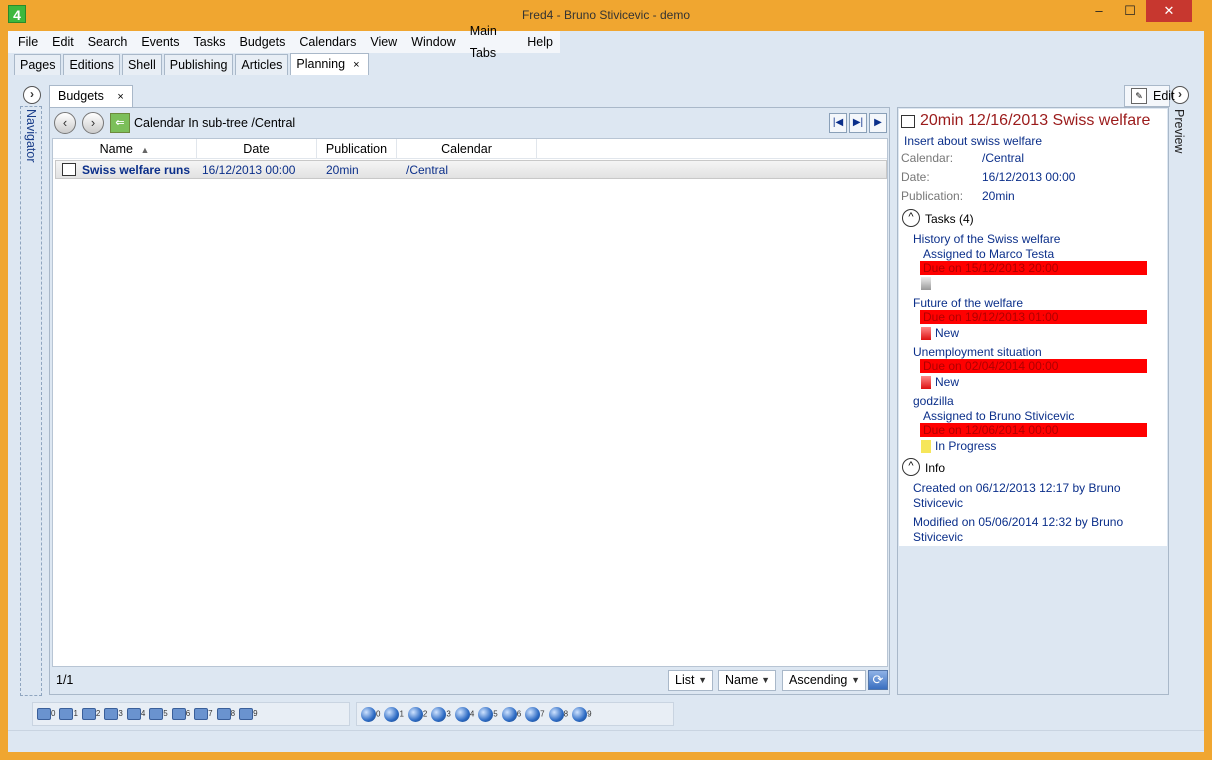 This screenshot has width=1212, height=760. I want to click on web-slots-toolbar: 0 1 2 3 4 5 6 7 8 9, so click(515, 714).